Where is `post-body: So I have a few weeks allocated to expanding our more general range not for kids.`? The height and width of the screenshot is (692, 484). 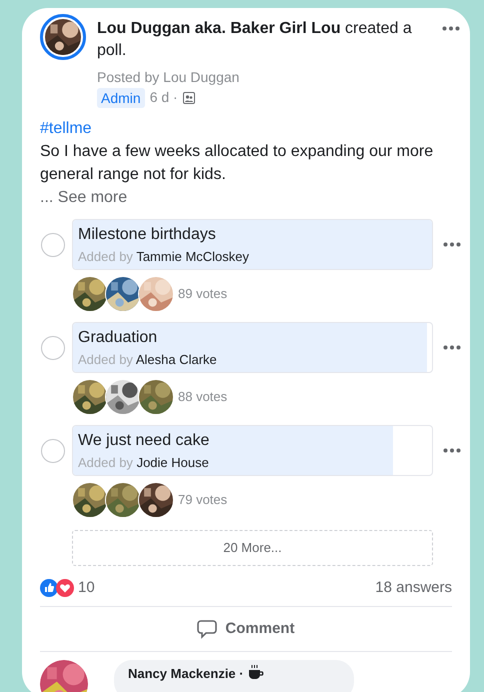
post-body: So I have a few weeks allocated to expanding our more general range not for kids. is located at coordinates (237, 163).